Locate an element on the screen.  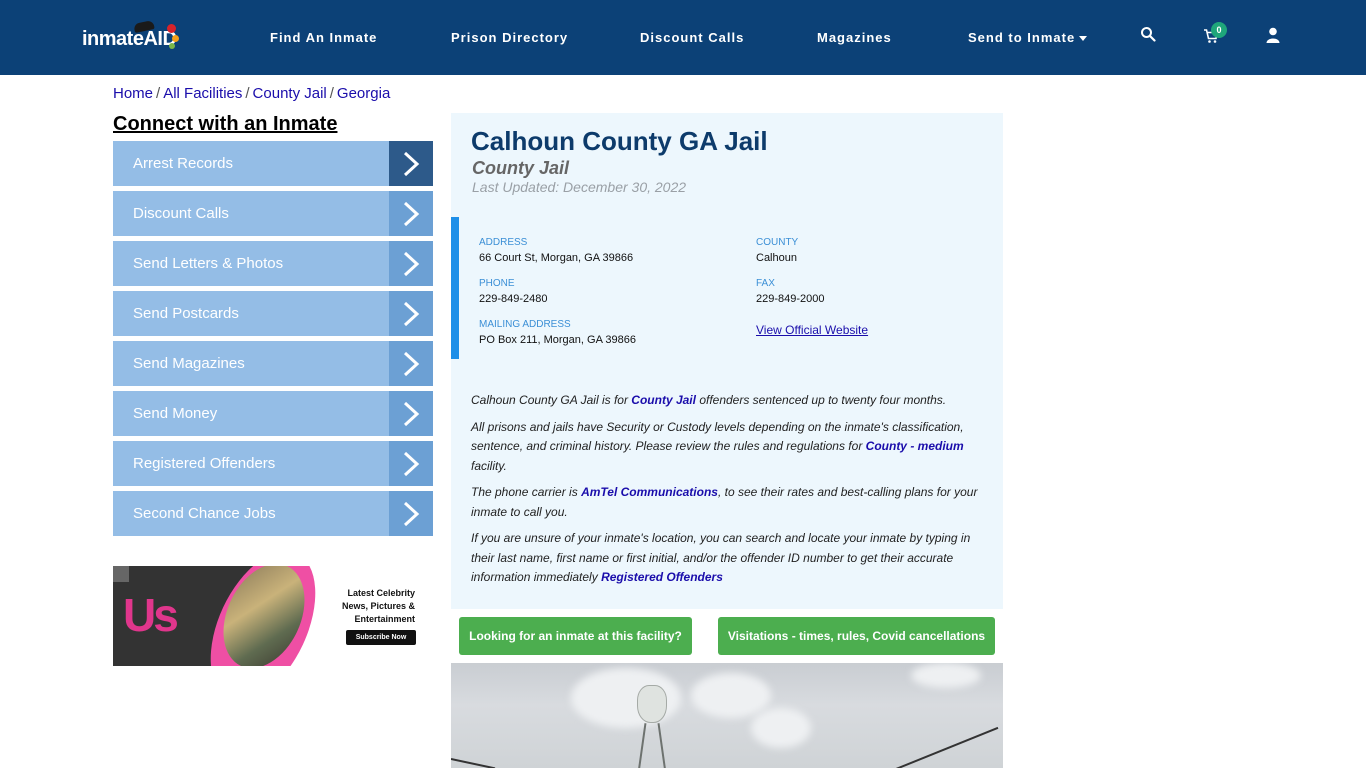
county-jail-link: County Jail is located at coordinates (663, 400).